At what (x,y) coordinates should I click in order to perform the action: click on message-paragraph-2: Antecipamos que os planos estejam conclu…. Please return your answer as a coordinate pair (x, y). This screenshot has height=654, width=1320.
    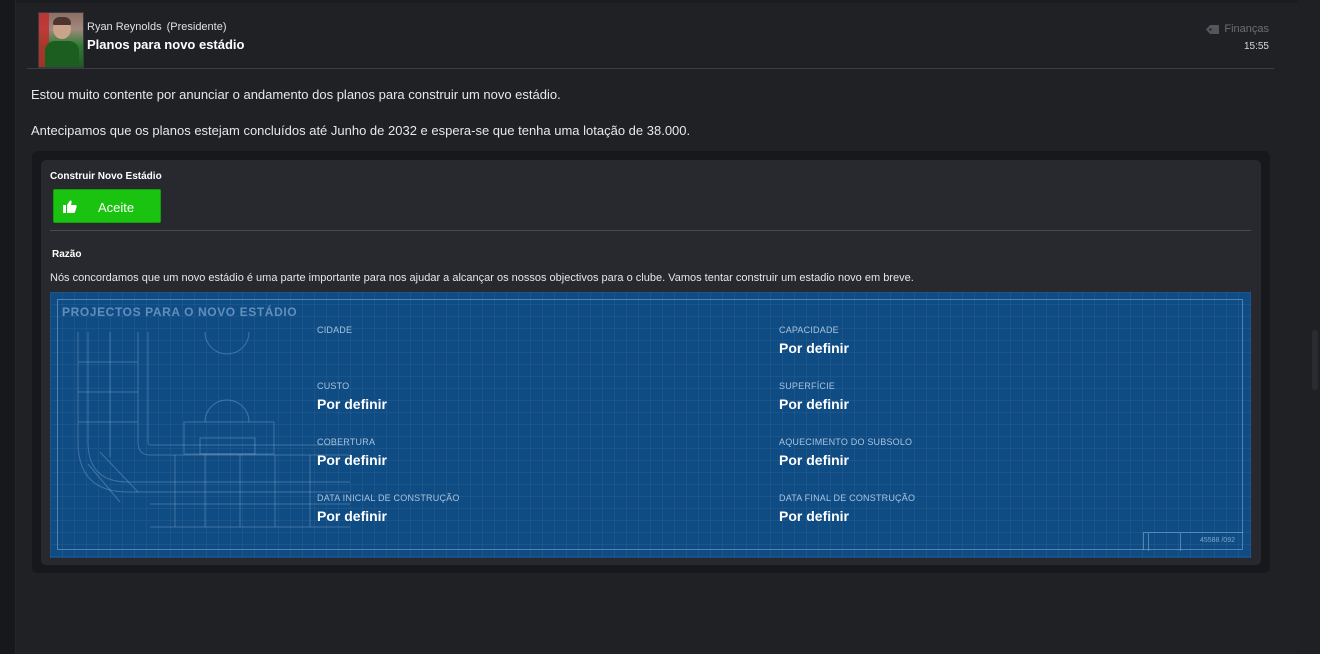
    Looking at the image, I should click on (361, 130).